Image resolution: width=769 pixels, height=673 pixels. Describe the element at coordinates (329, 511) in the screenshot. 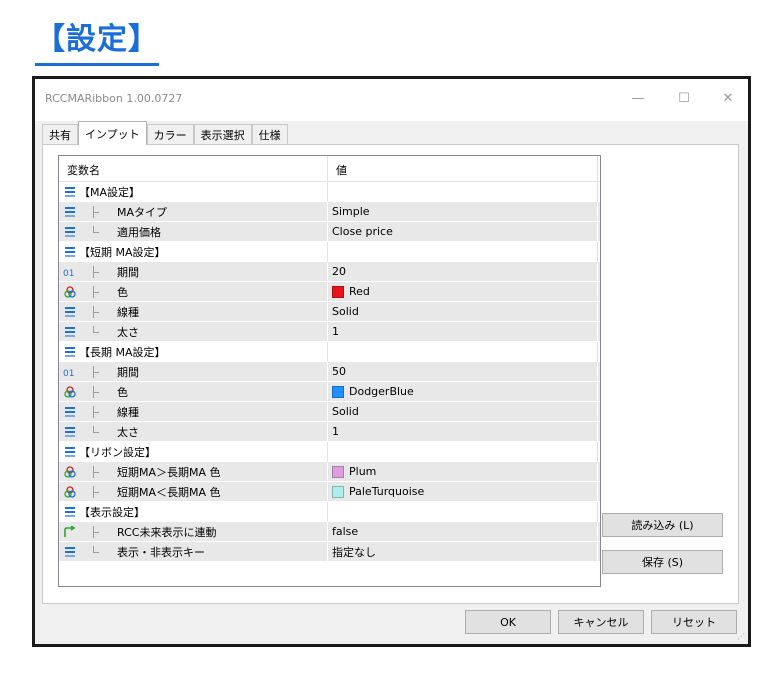

I see `group-row: 【表示設定】` at that location.